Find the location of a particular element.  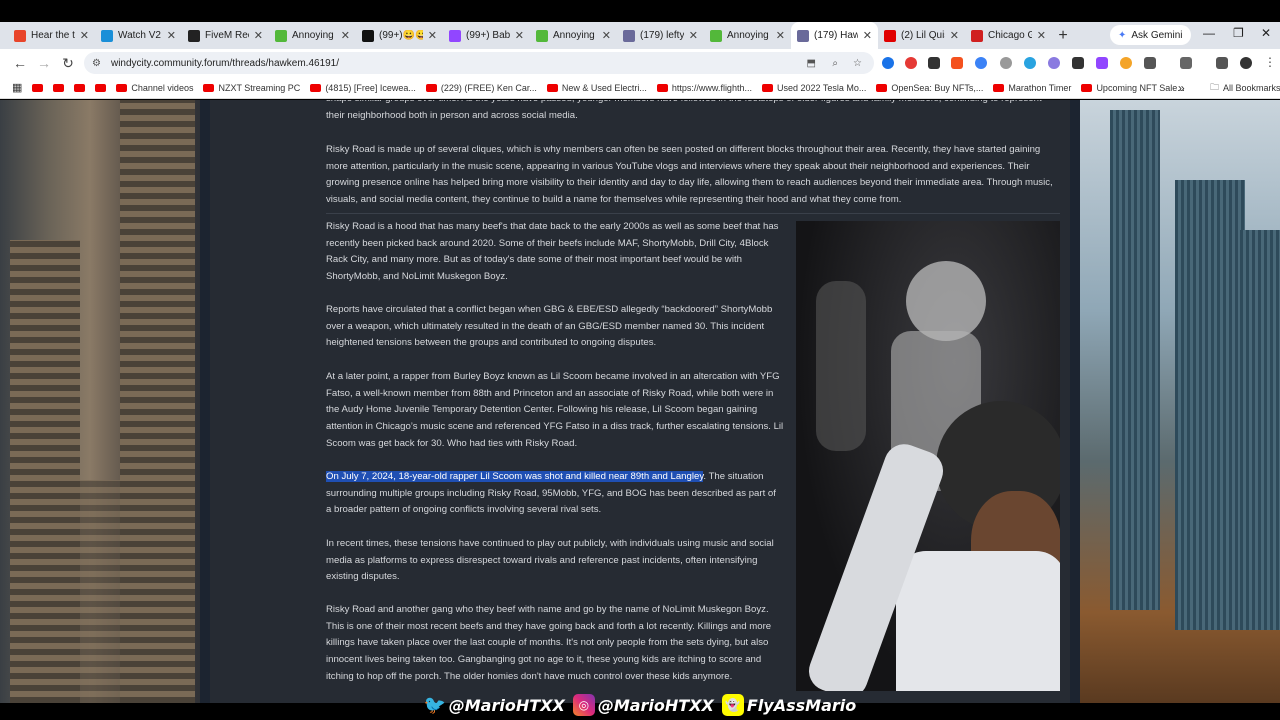

menu-dots-icon: ⋮ is located at coordinates (1270, 62).